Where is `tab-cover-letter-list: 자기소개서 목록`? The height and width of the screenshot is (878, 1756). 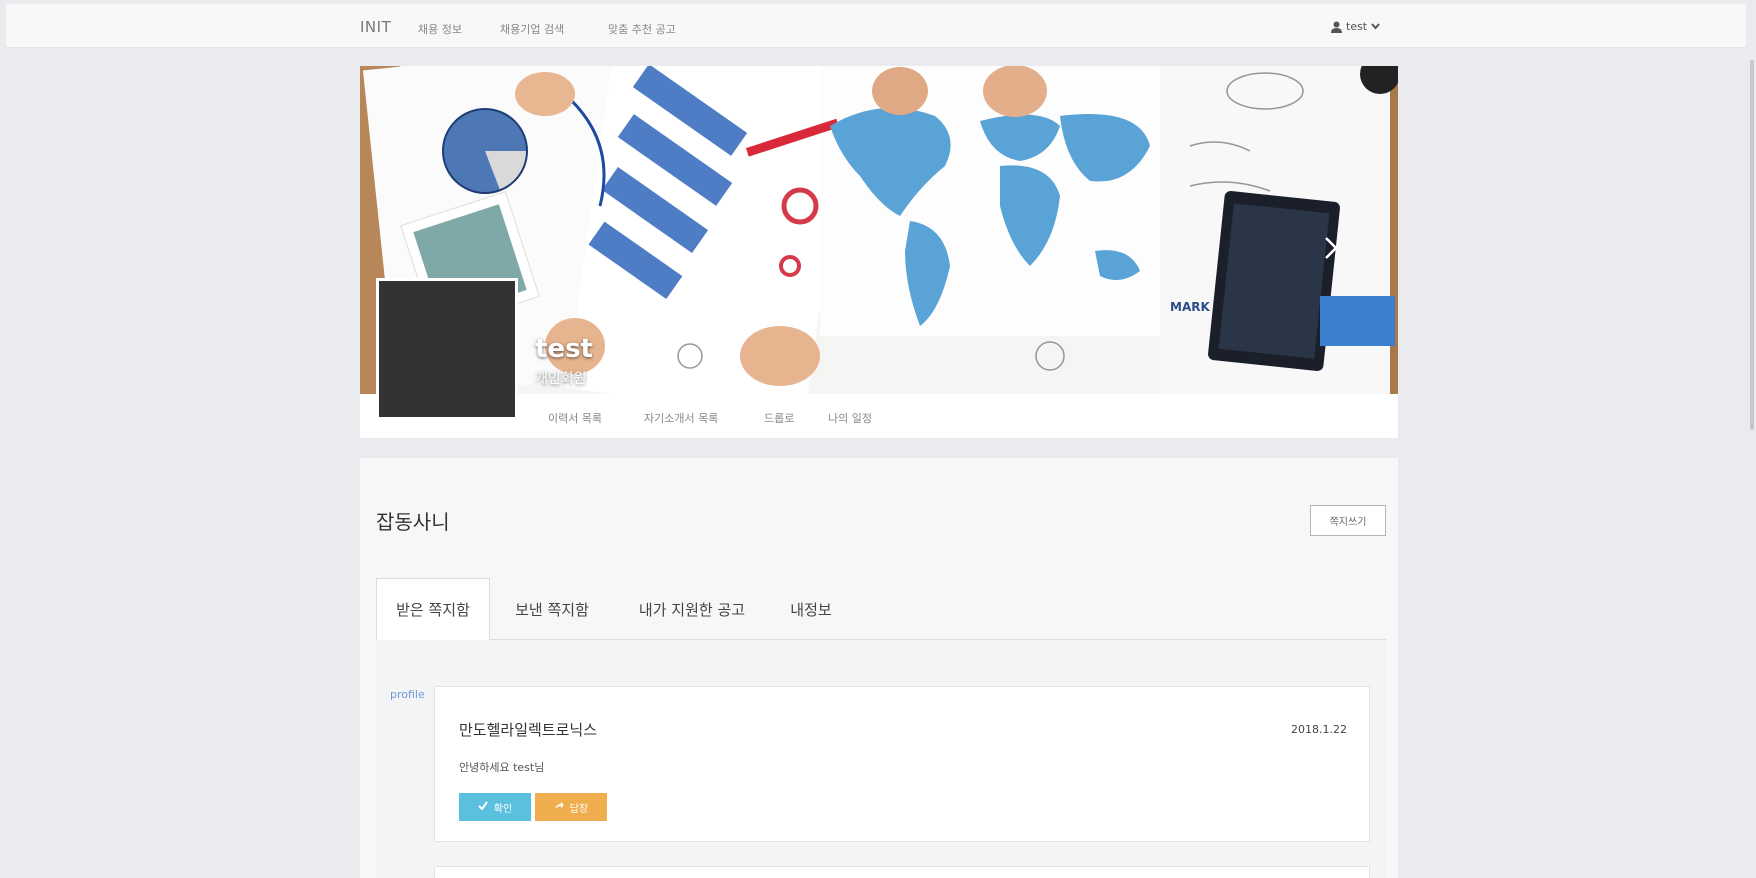 tab-cover-letter-list: 자기소개서 목록 is located at coordinates (681, 418).